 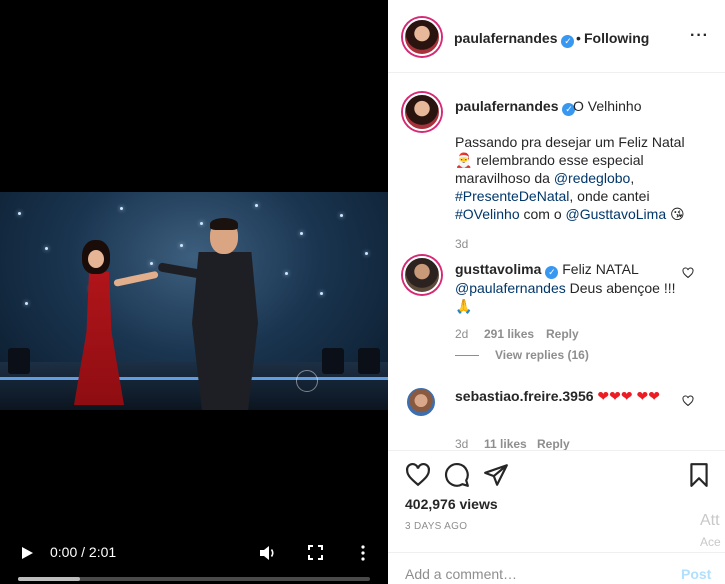 What do you see at coordinates (363, 553) in the screenshot?
I see `more-vertical-icon` at bounding box center [363, 553].